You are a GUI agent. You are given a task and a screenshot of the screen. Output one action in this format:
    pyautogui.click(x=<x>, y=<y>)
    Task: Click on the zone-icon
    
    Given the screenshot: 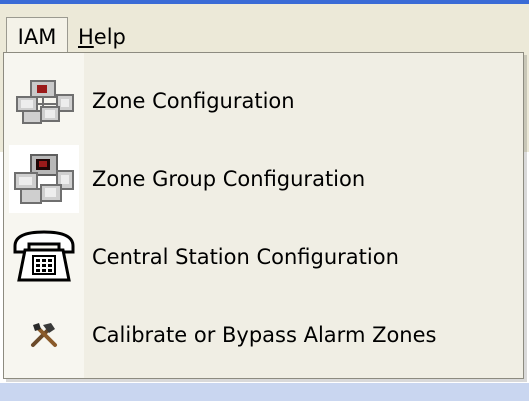 What is the action you would take?
    pyautogui.click(x=44, y=101)
    